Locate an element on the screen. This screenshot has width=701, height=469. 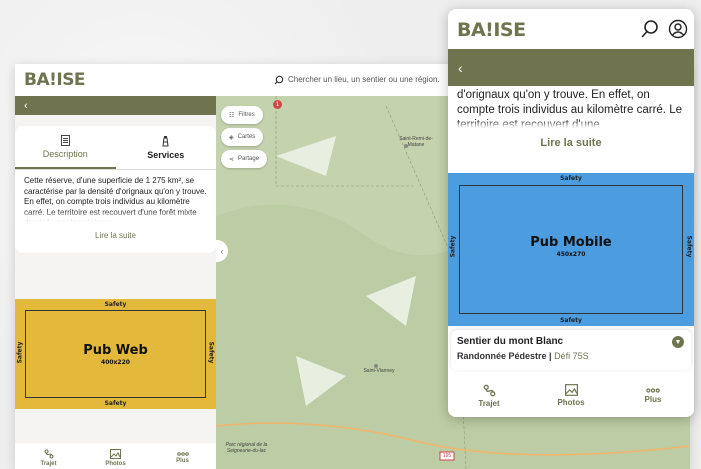
document-icon is located at coordinates (65, 140).